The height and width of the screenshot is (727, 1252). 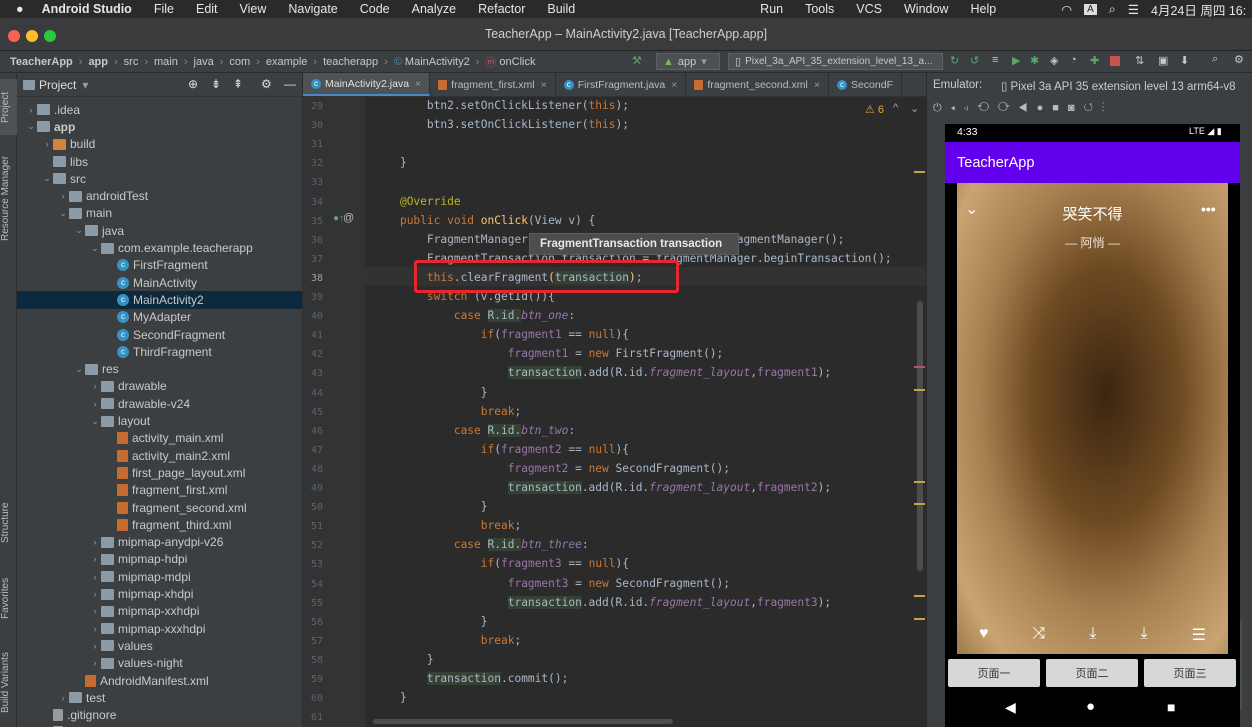 What do you see at coordinates (874, 109) in the screenshot?
I see `warnings-indicator: ⚠ 6` at bounding box center [874, 109].